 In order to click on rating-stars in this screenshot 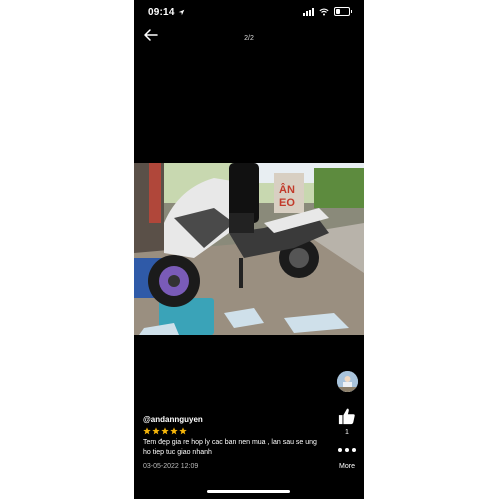, I will do `click(165, 431)`.